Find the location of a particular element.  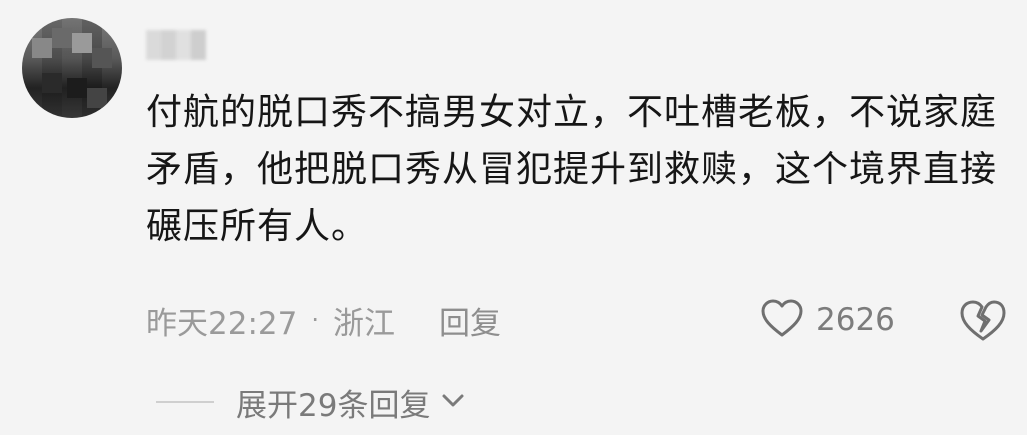

avatar is located at coordinates (72, 68).